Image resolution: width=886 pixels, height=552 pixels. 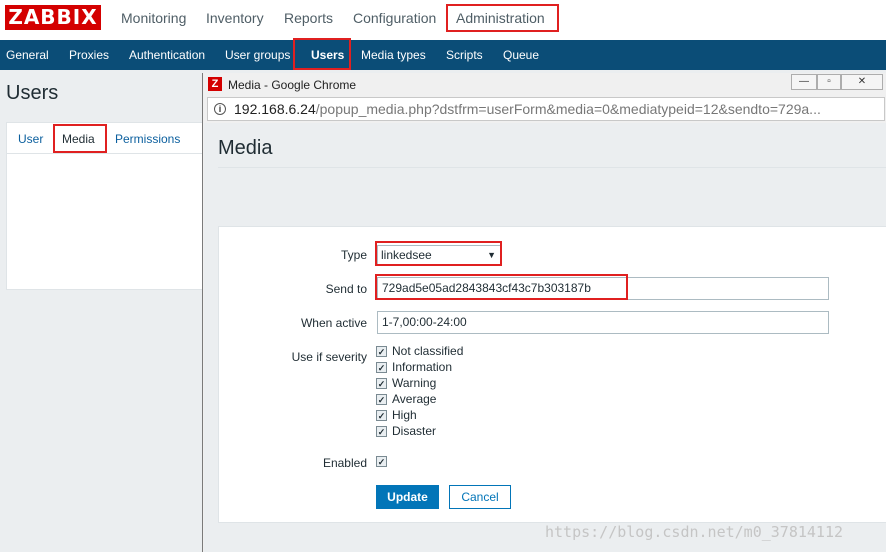 What do you see at coordinates (414, 399) in the screenshot?
I see `severity-label-text: Average` at bounding box center [414, 399].